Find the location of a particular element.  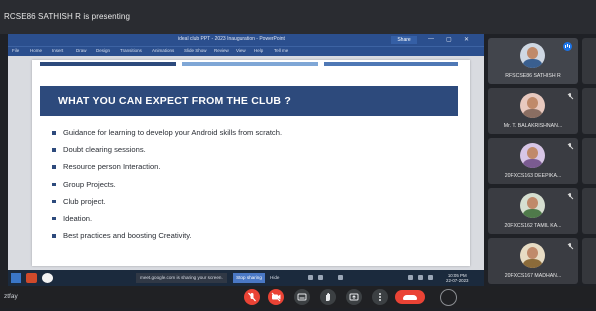

more-vertical-icon is located at coordinates (380, 297).